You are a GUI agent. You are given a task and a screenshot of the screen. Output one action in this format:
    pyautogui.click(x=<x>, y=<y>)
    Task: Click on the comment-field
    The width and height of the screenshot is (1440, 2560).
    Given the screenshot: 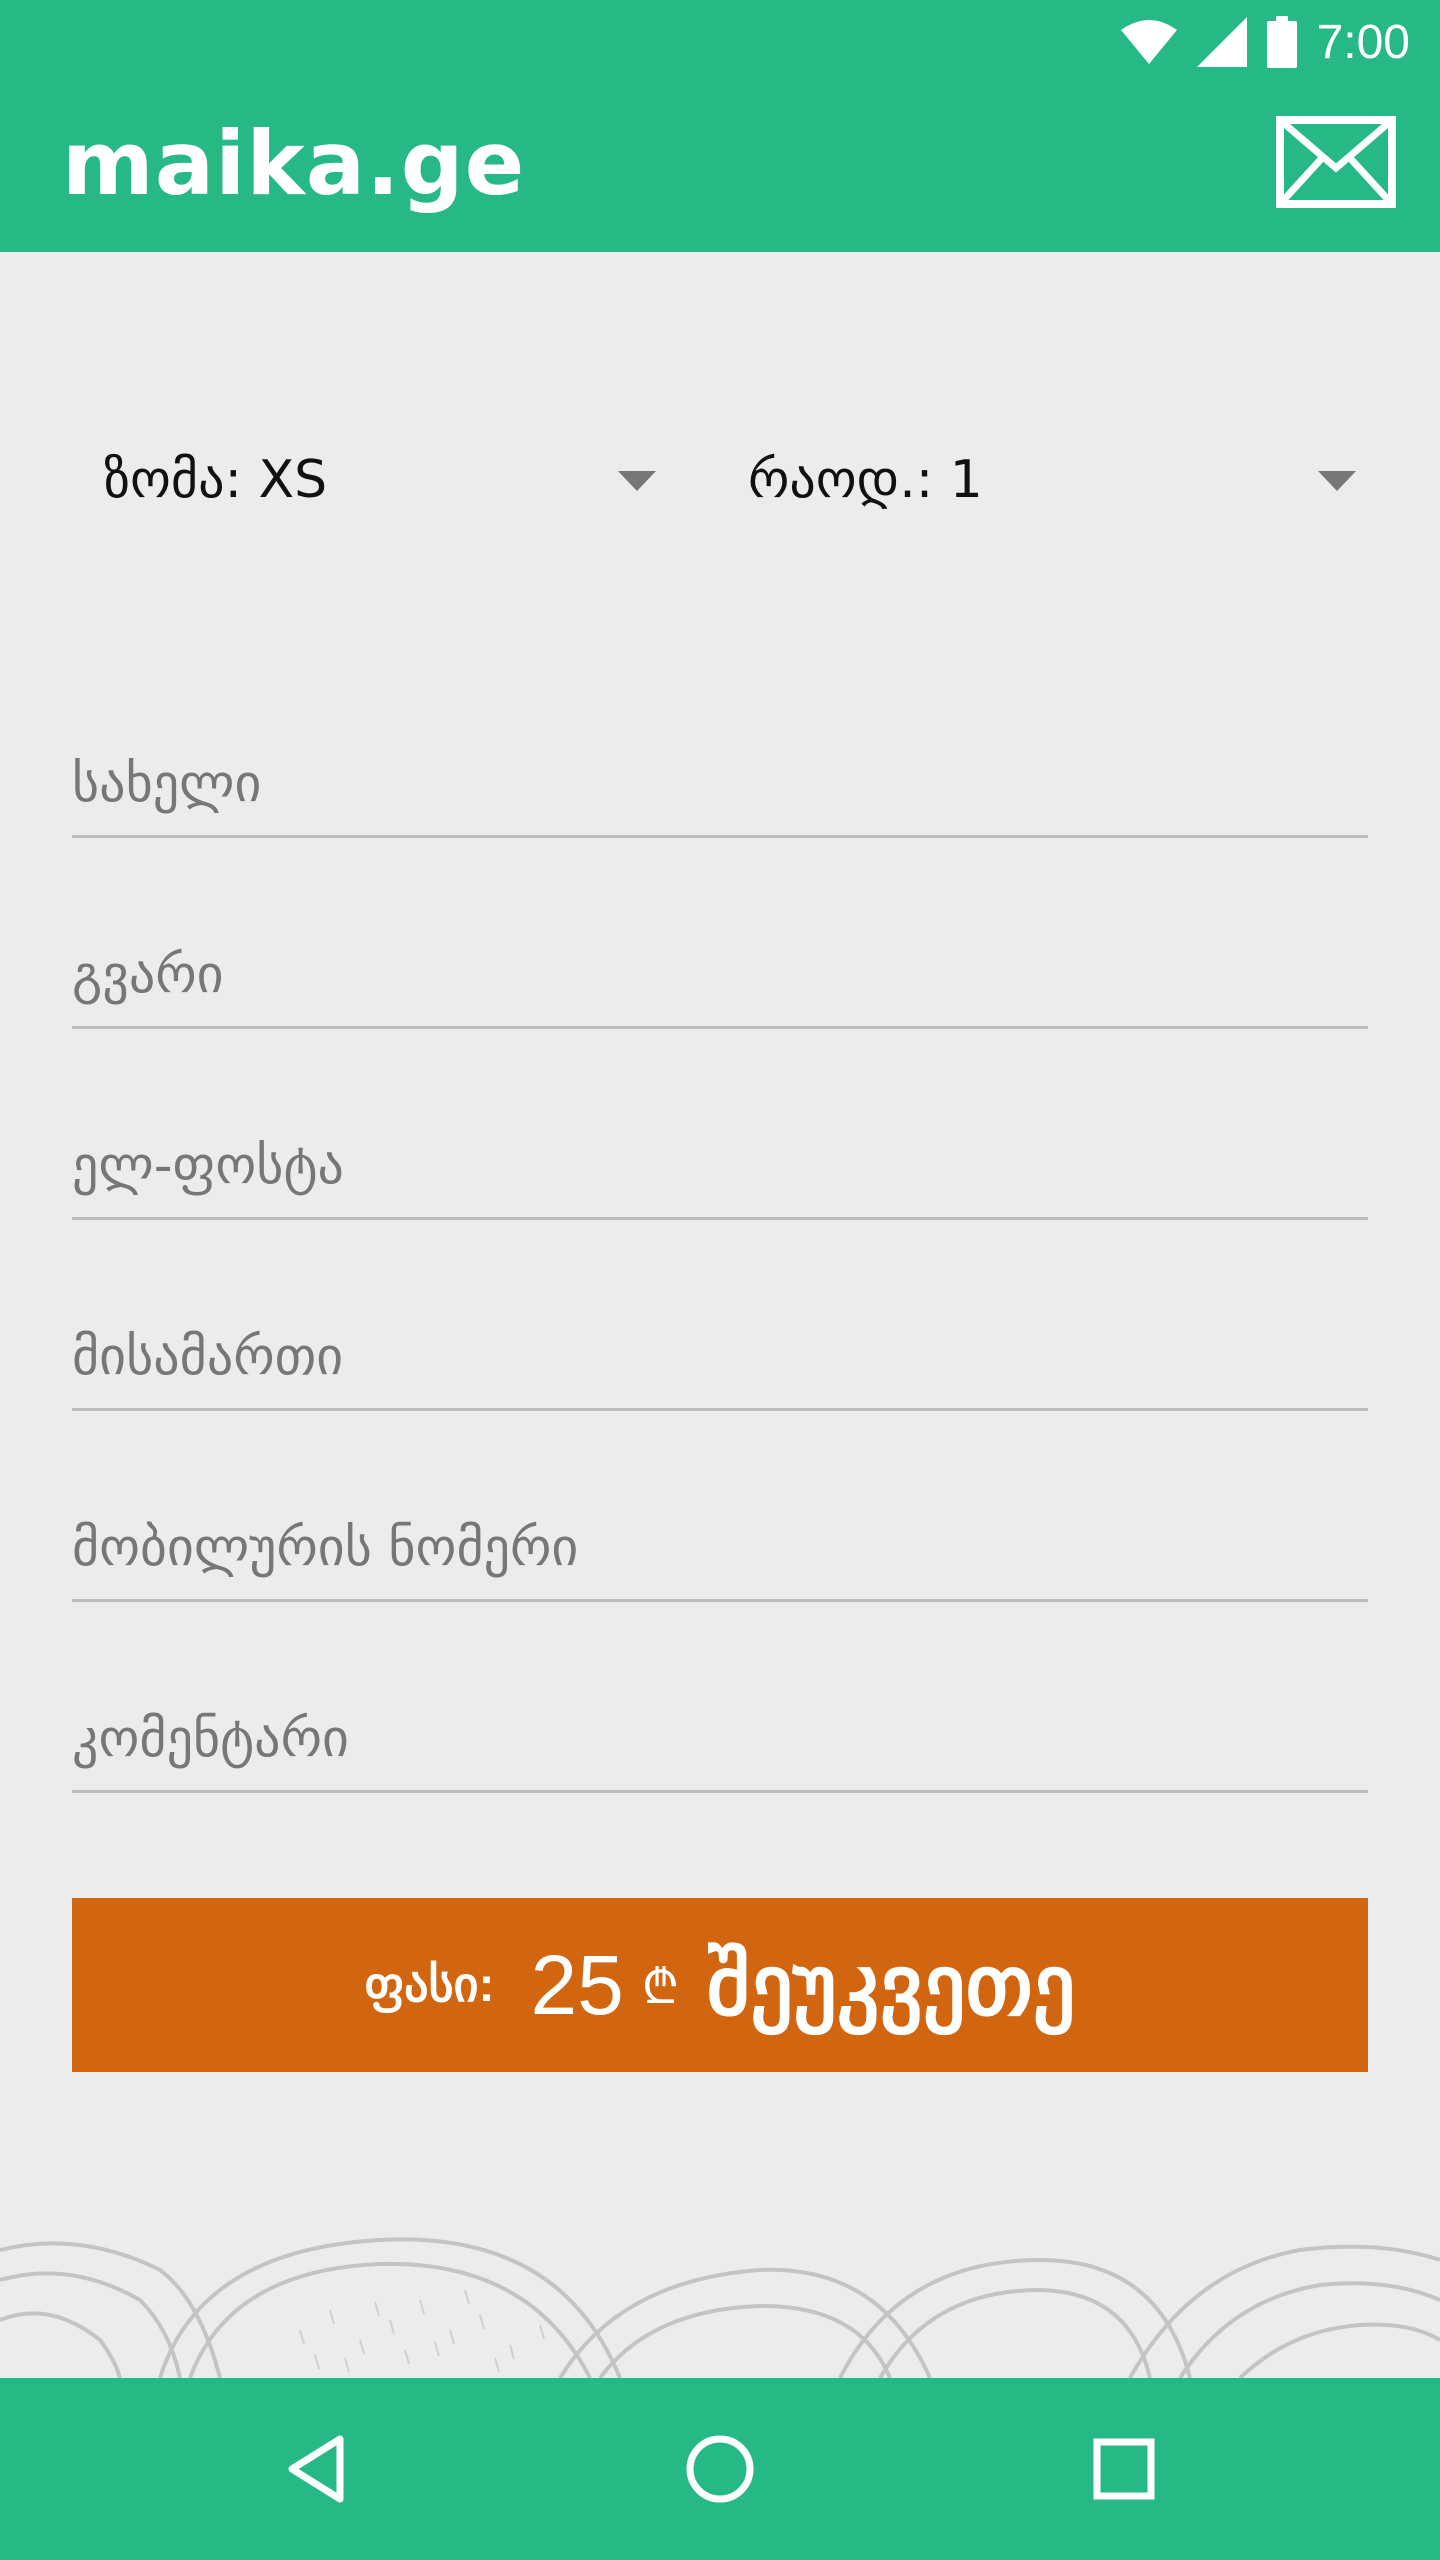 What is the action you would take?
    pyautogui.click(x=720, y=1731)
    